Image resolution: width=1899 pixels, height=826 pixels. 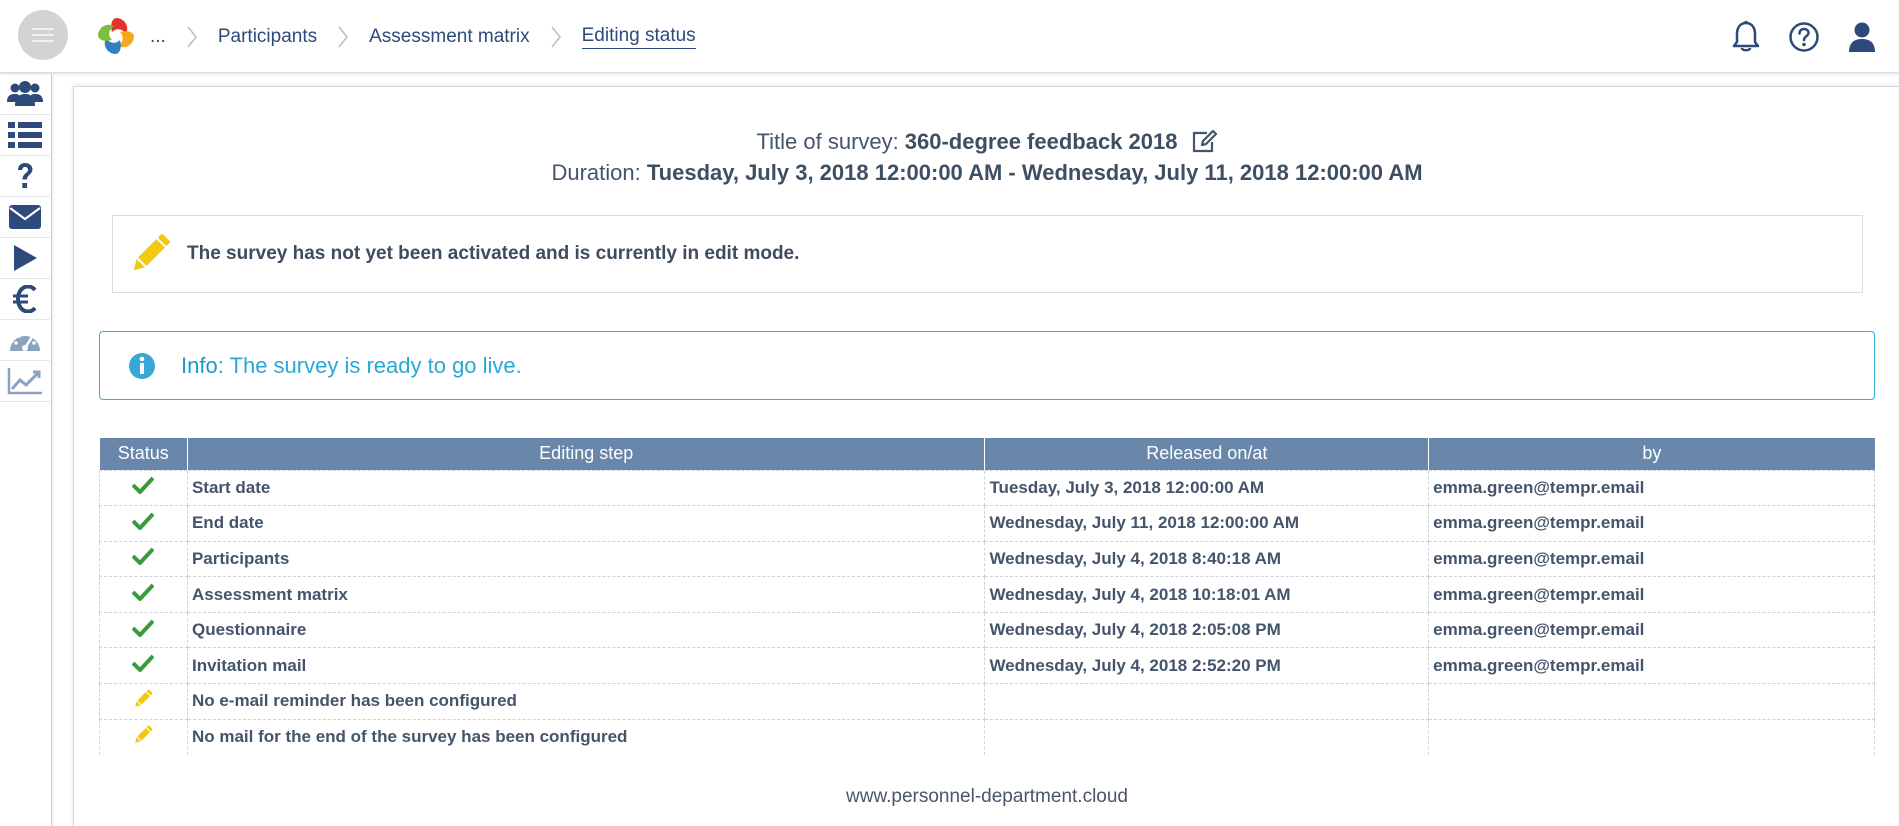 I want to click on sidebar-item-list, so click(x=25, y=135).